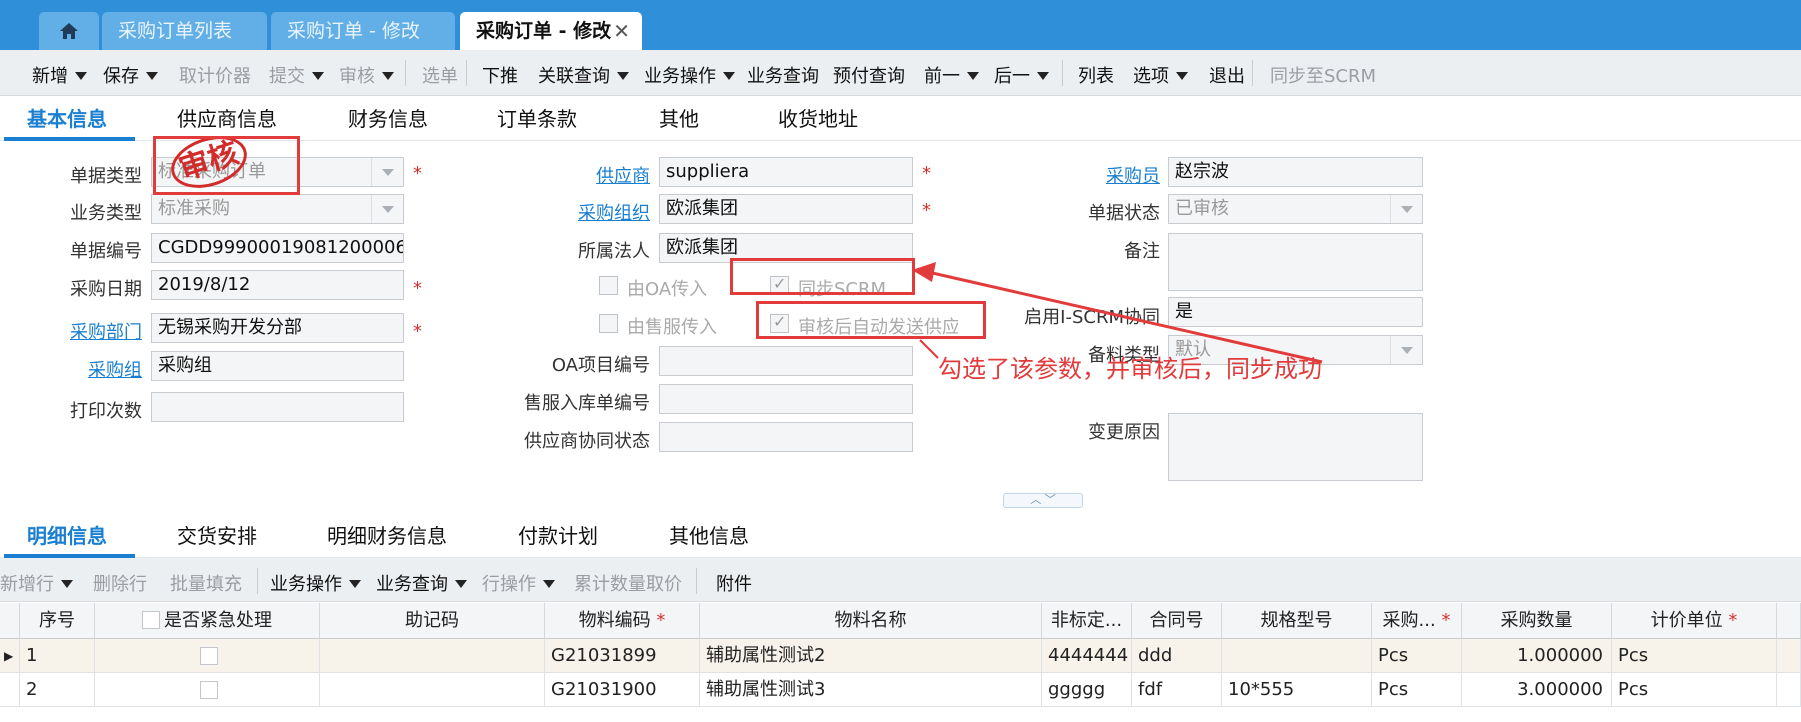 The width and height of the screenshot is (1801, 722). Describe the element at coordinates (10, 690) in the screenshot. I see `row-indicator` at that location.